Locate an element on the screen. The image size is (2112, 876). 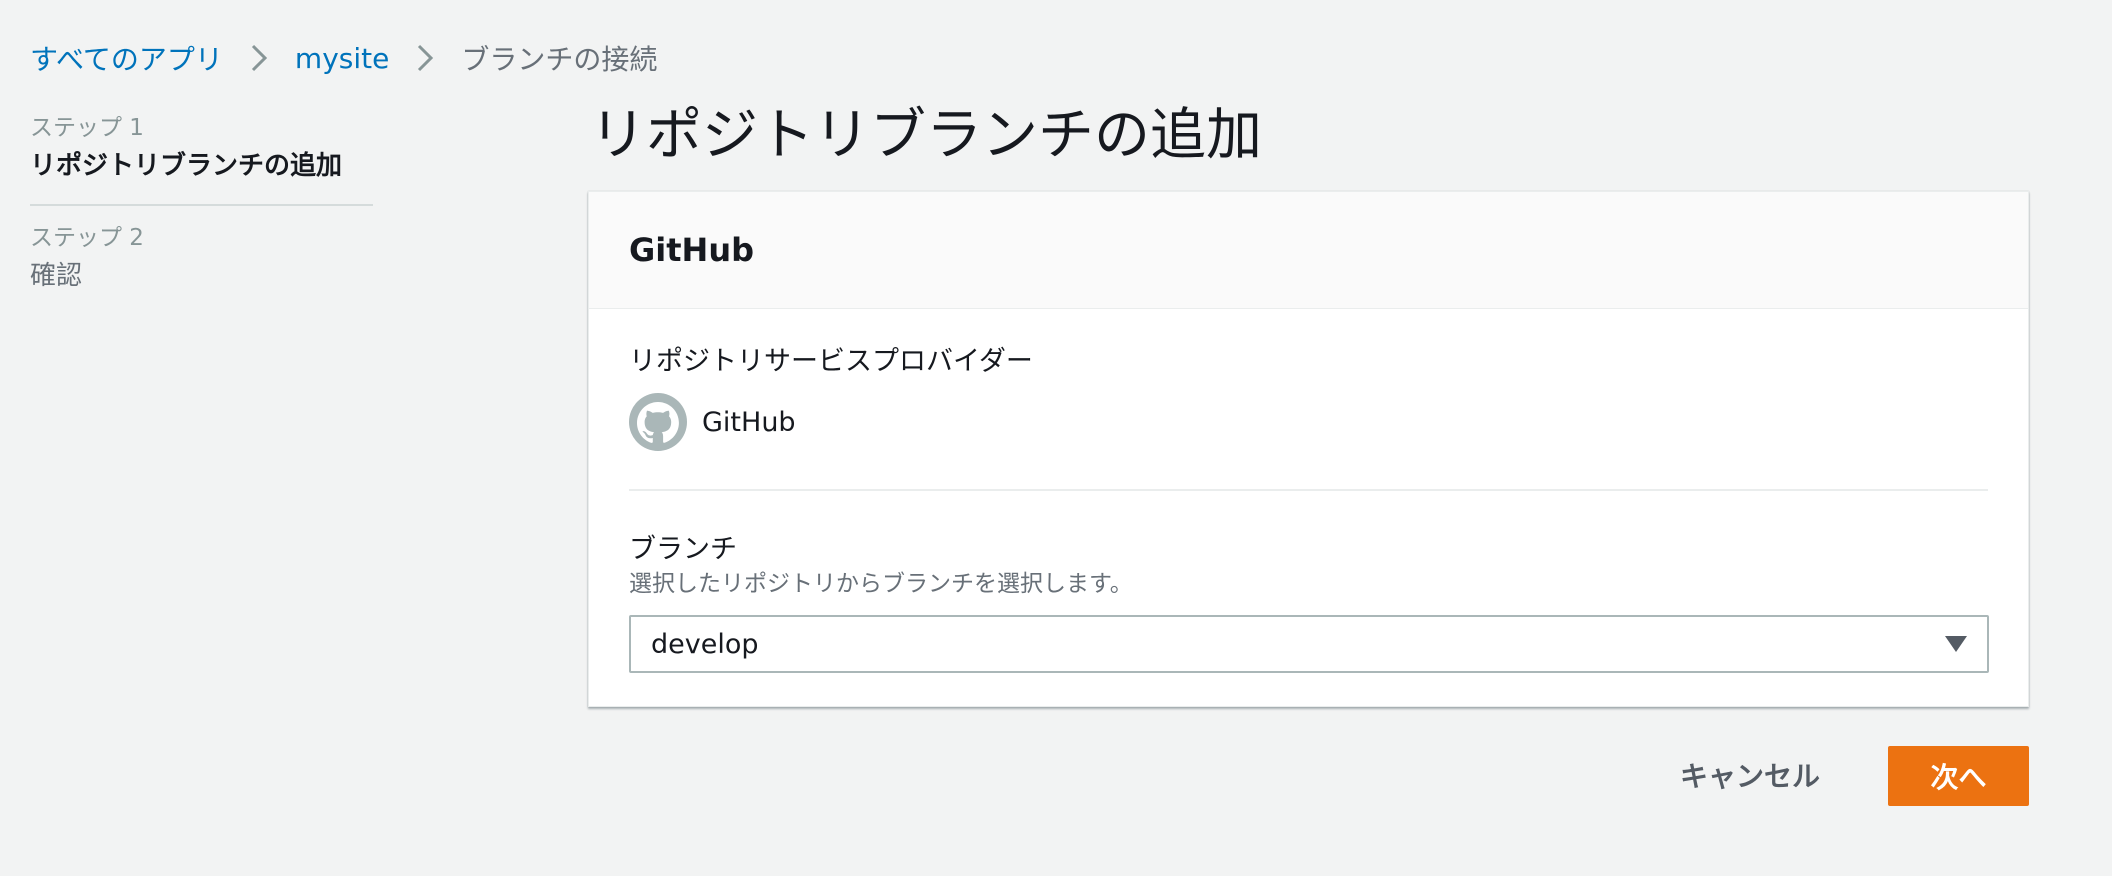
card-header: GitHub is located at coordinates (1308, 250).